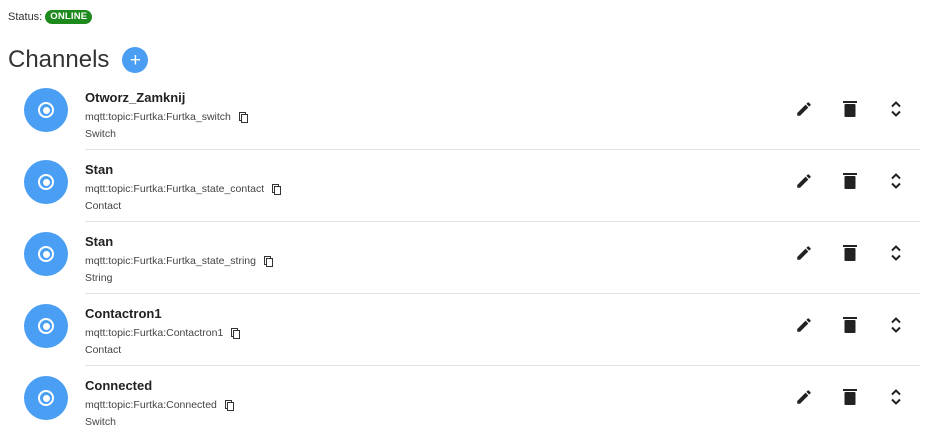  What do you see at coordinates (119, 385) in the screenshot?
I see `channel-name: Connected` at bounding box center [119, 385].